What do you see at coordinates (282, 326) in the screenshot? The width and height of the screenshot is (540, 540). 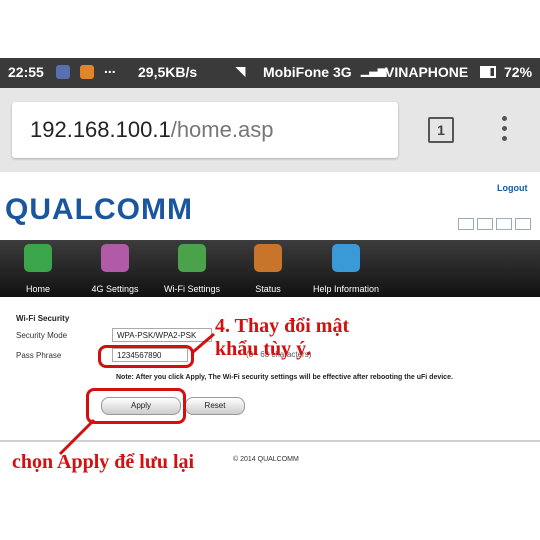 I see `annotation-step4-line1: 4. Thay đổi mật` at bounding box center [282, 326].